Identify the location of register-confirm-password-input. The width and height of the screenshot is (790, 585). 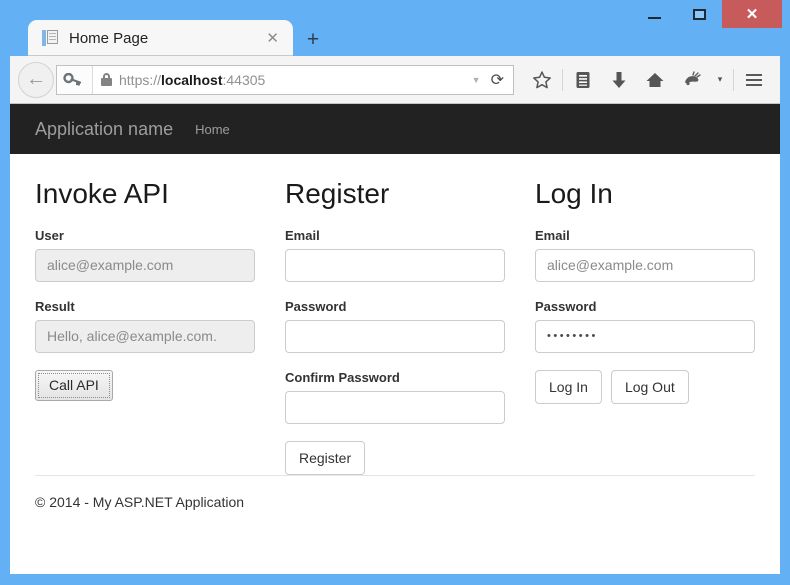
(395, 407).